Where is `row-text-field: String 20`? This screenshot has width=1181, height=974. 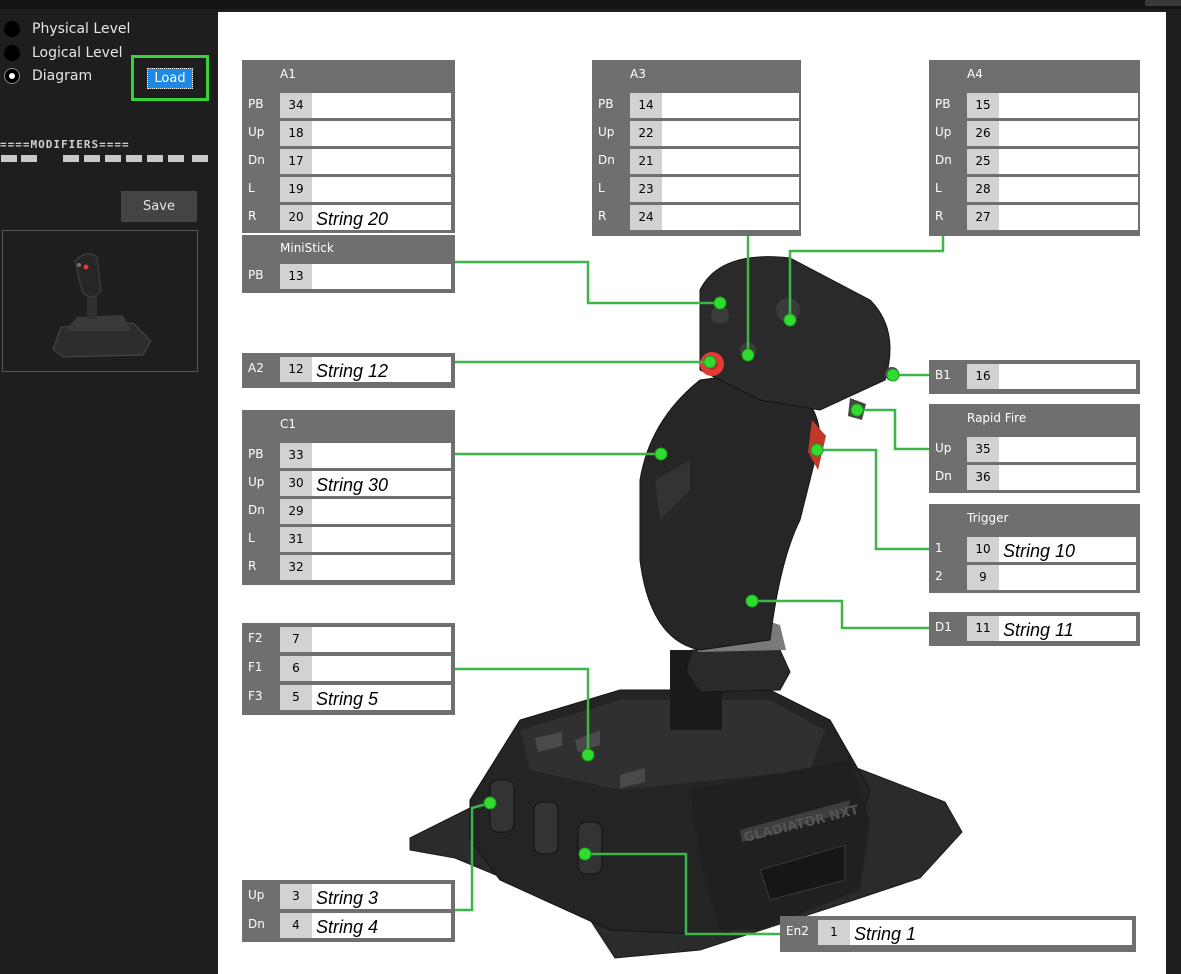
row-text-field: String 20 is located at coordinates (381, 217).